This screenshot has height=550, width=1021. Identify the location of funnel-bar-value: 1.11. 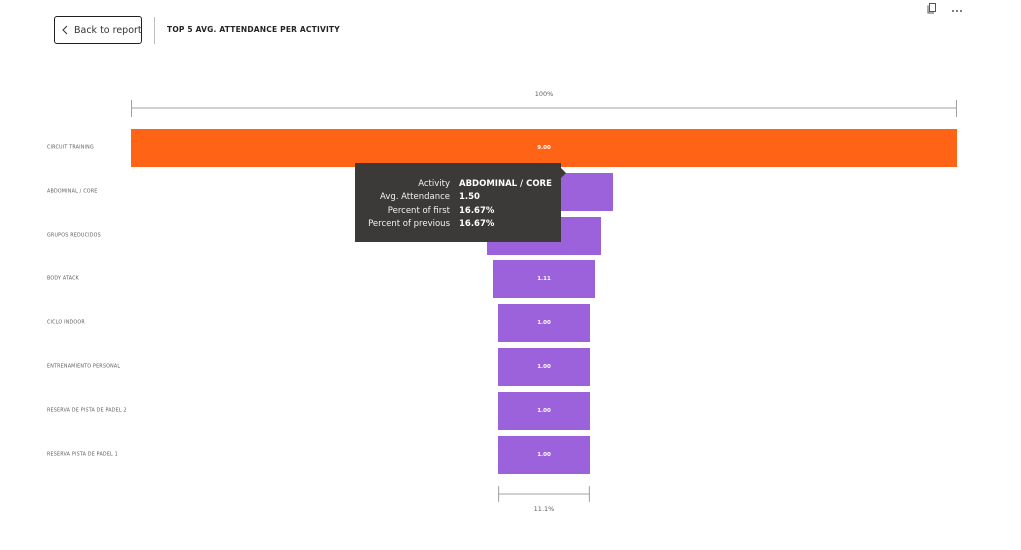
(544, 279).